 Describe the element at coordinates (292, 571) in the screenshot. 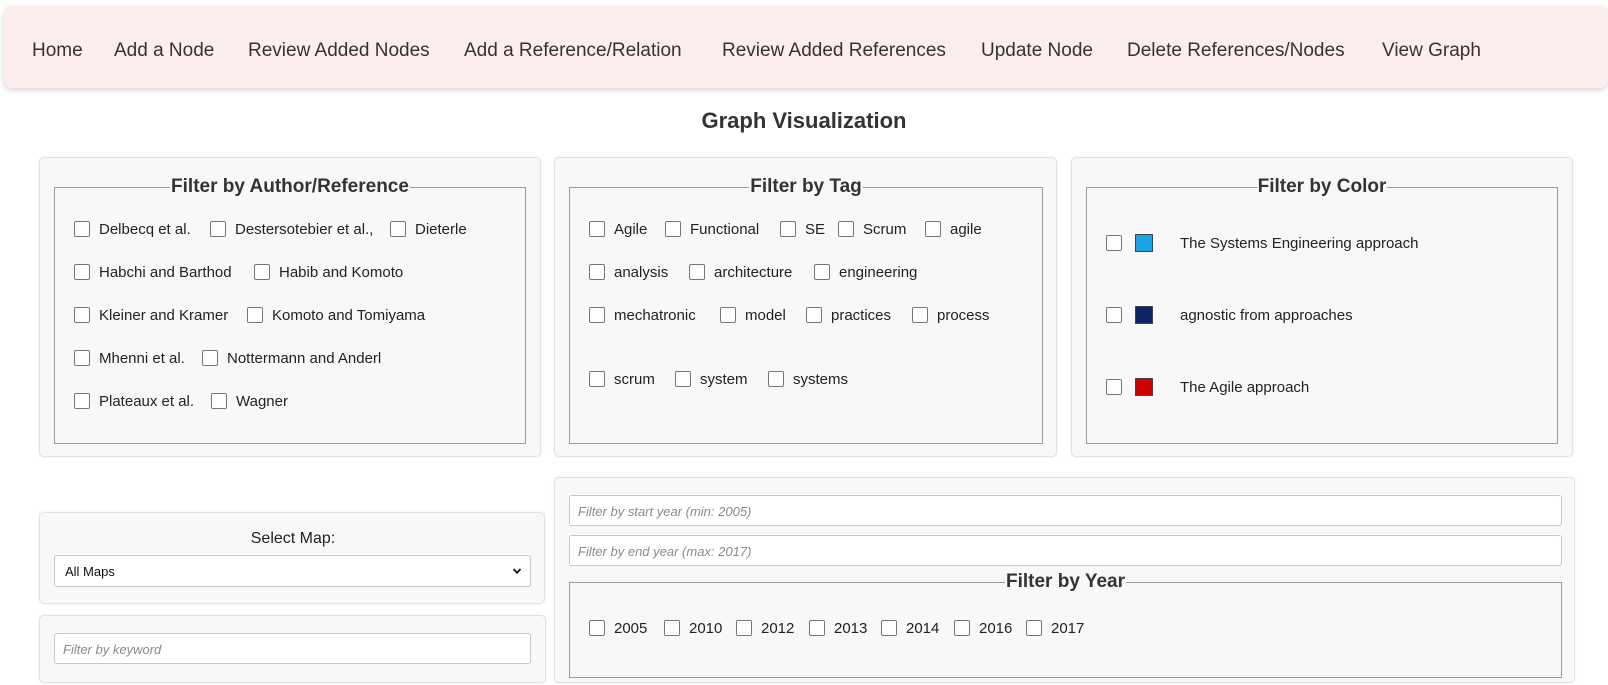

I see `map-select: All Maps` at that location.